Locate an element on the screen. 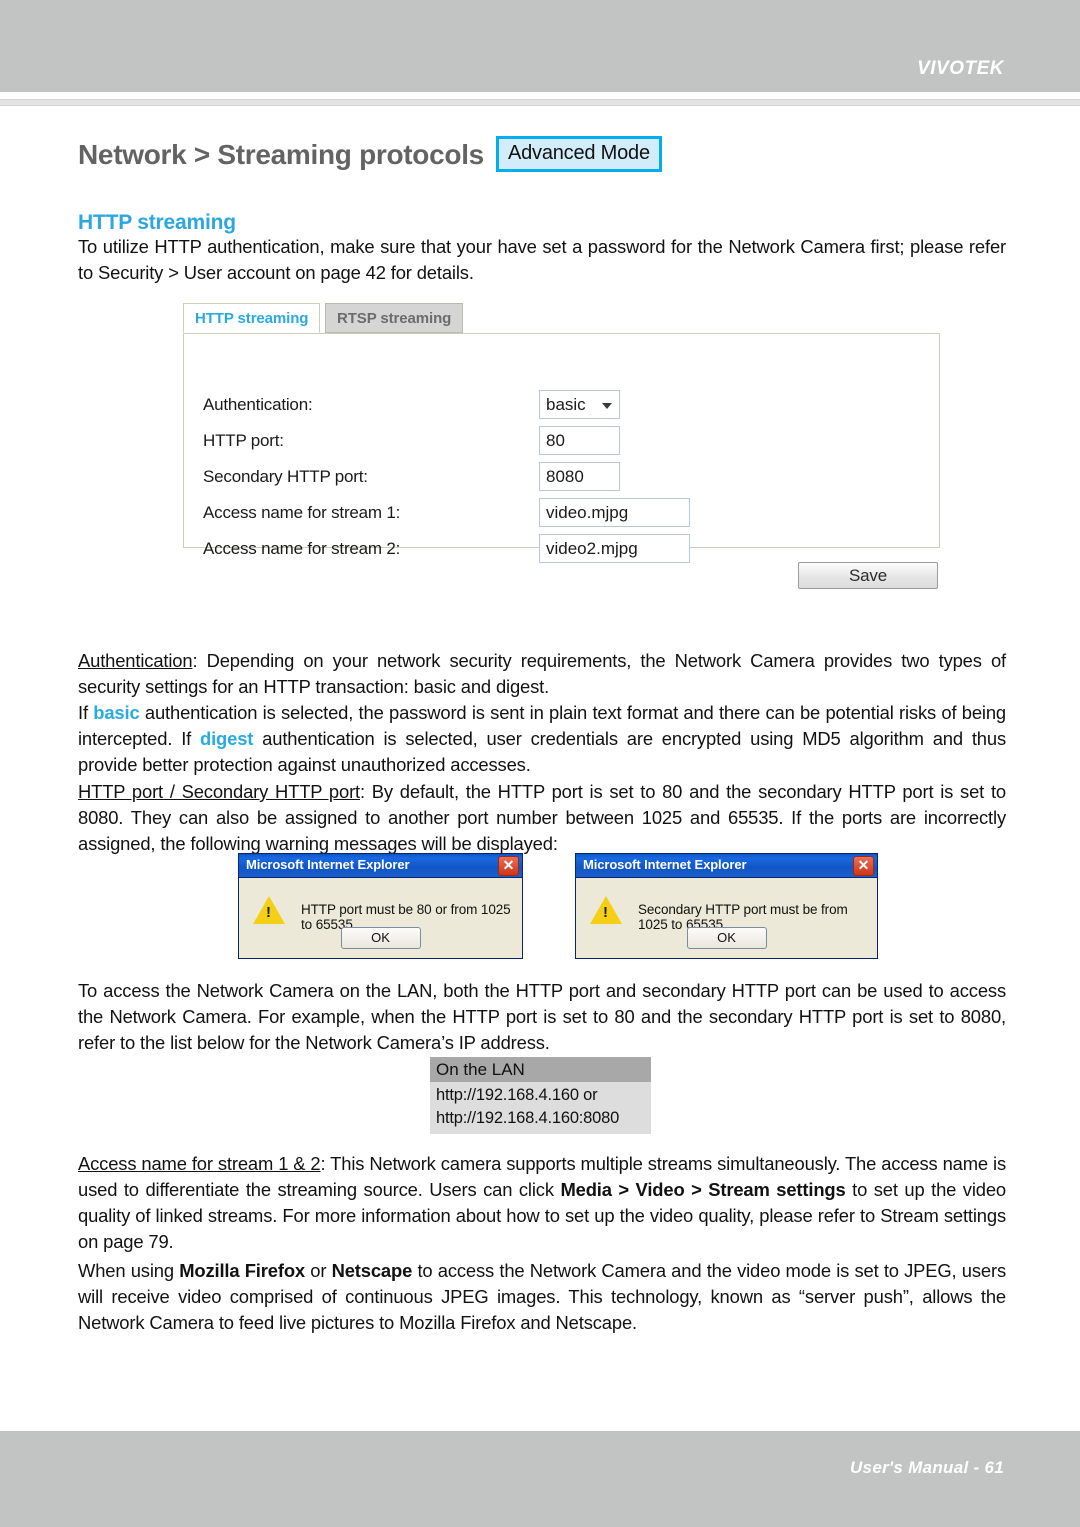 Image resolution: width=1080 pixels, height=1527 pixels. authentication-line2-pre: If is located at coordinates (86, 712).